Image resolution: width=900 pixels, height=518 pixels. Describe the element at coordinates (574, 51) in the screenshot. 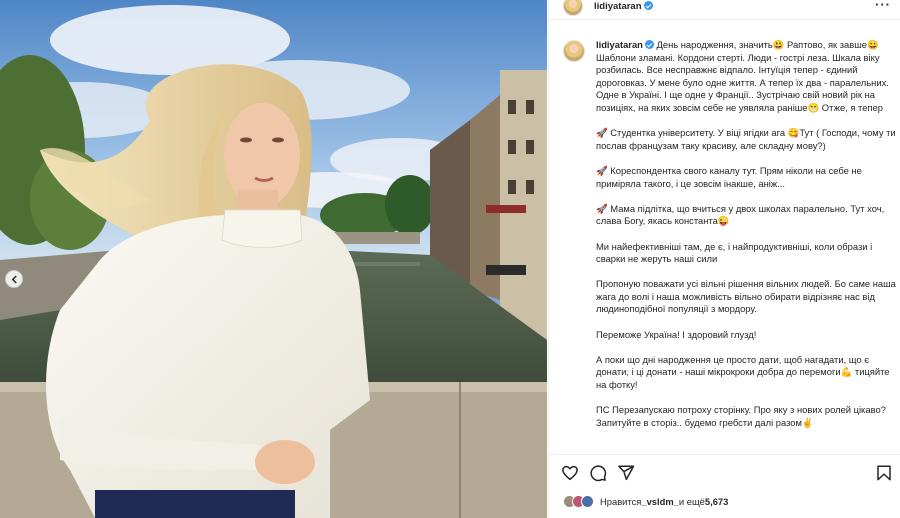

I see `caption-avatar` at that location.